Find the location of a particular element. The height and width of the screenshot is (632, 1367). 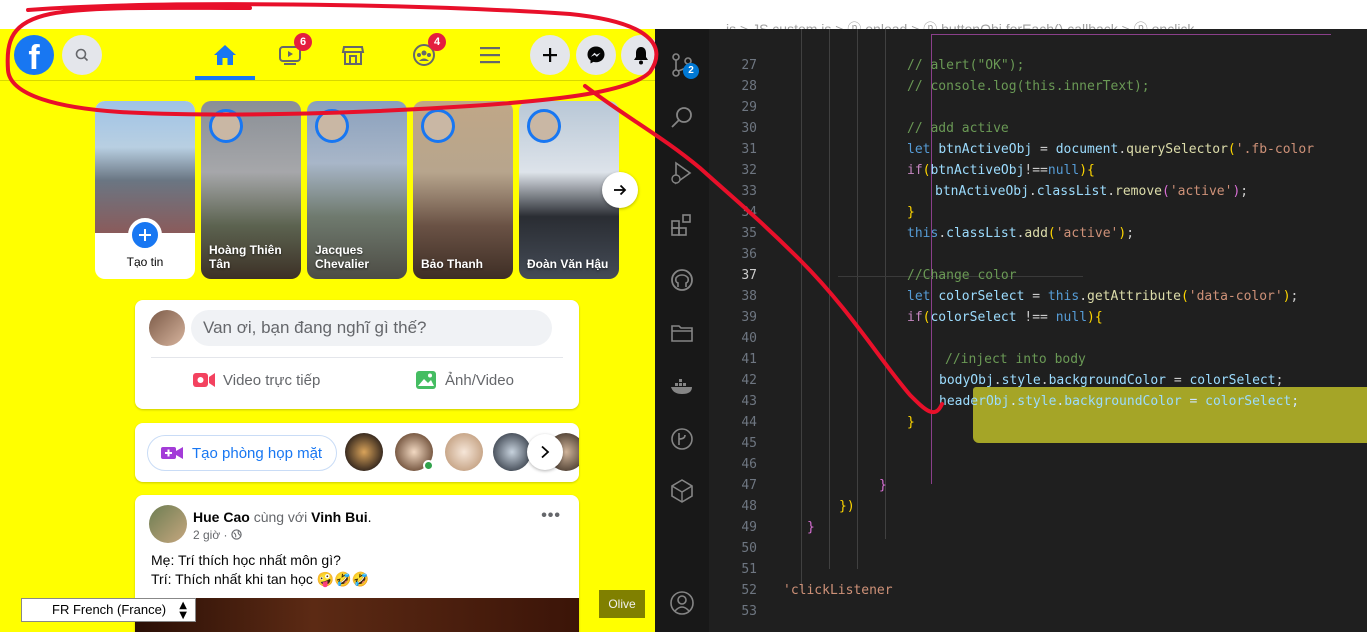

account-button is located at coordinates (682, 603).